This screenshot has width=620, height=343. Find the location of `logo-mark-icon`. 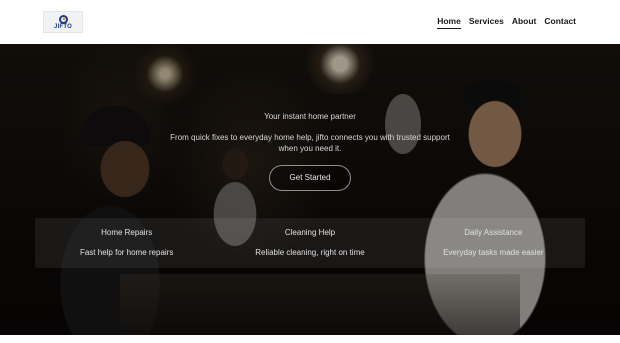

logo-mark-icon is located at coordinates (63, 19).